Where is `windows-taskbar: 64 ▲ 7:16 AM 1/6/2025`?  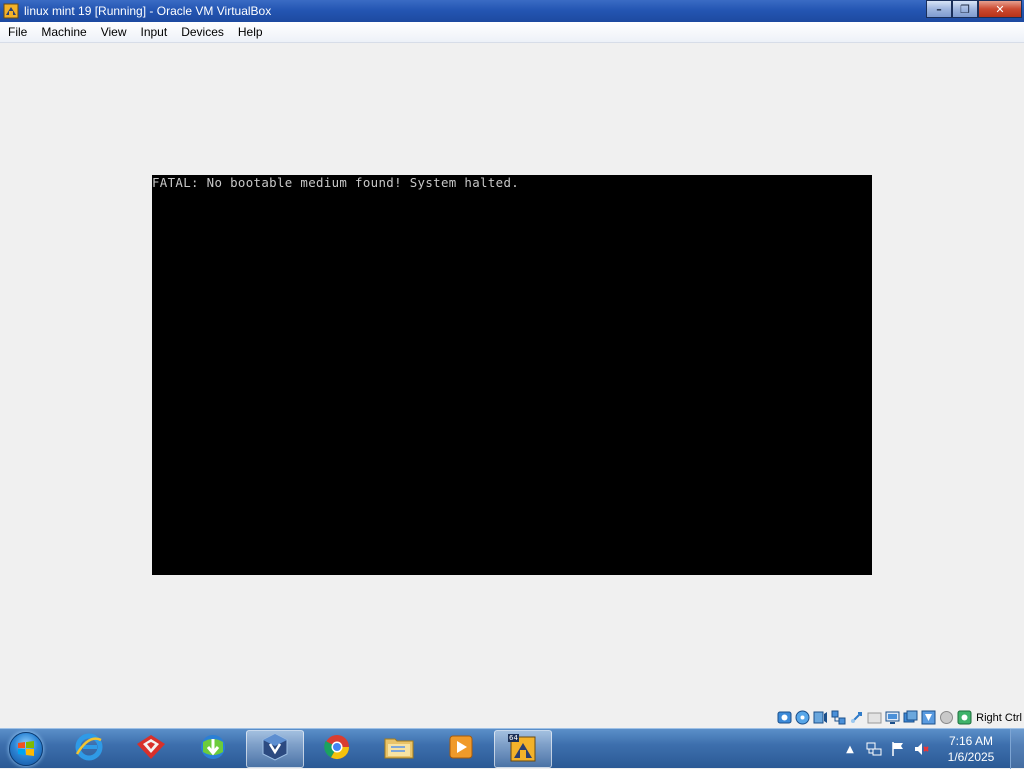
windows-taskbar: 64 ▲ 7:16 AM 1/6/2025 is located at coordinates (512, 748).